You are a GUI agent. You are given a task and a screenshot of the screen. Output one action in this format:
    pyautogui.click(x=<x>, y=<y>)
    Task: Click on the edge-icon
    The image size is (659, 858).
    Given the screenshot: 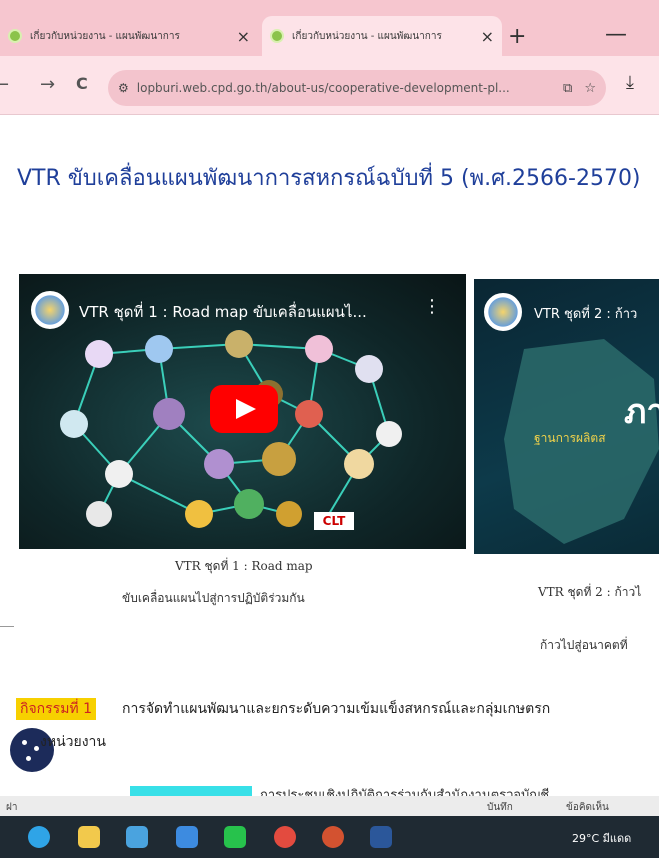 What is the action you would take?
    pyautogui.click(x=39, y=837)
    